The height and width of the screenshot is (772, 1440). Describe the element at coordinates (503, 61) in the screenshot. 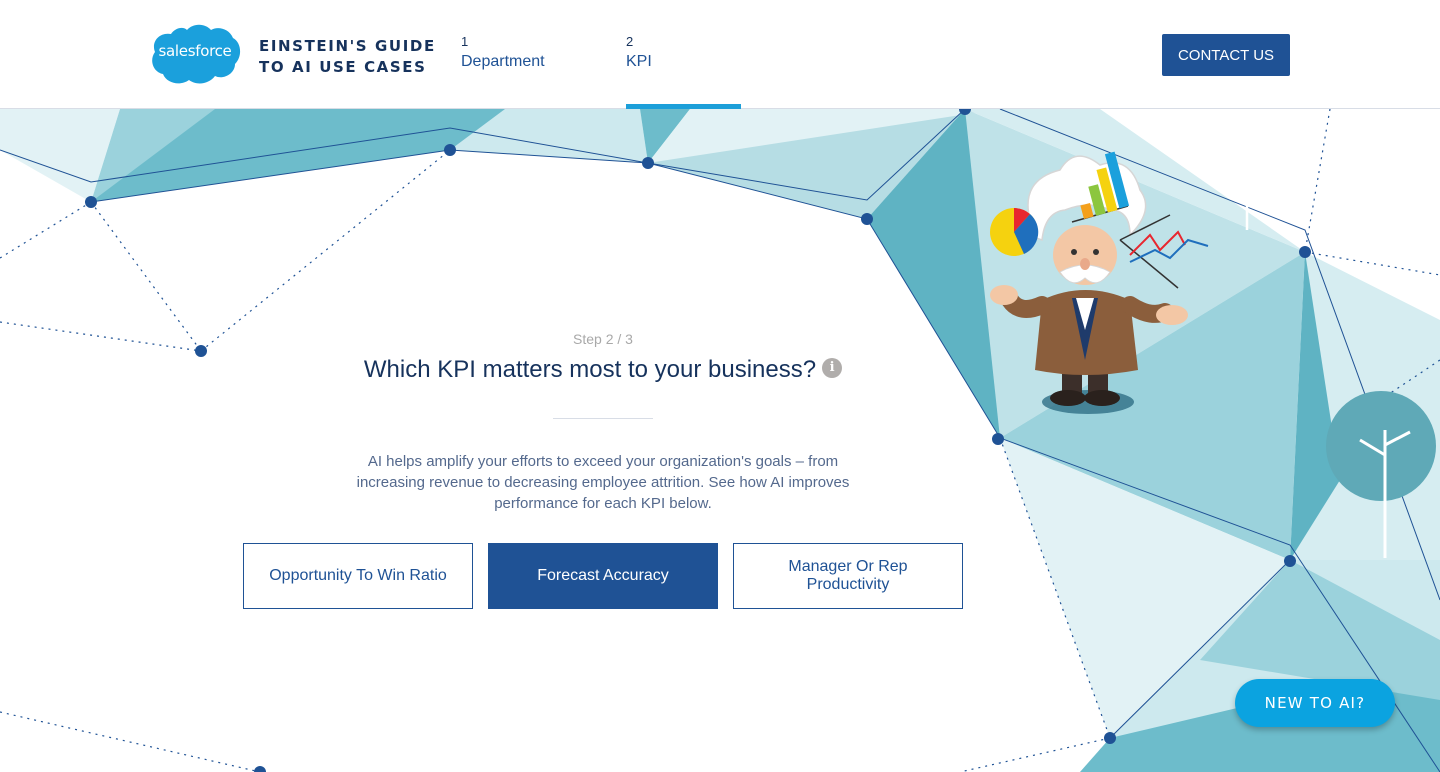

I see `step-label: Department` at that location.